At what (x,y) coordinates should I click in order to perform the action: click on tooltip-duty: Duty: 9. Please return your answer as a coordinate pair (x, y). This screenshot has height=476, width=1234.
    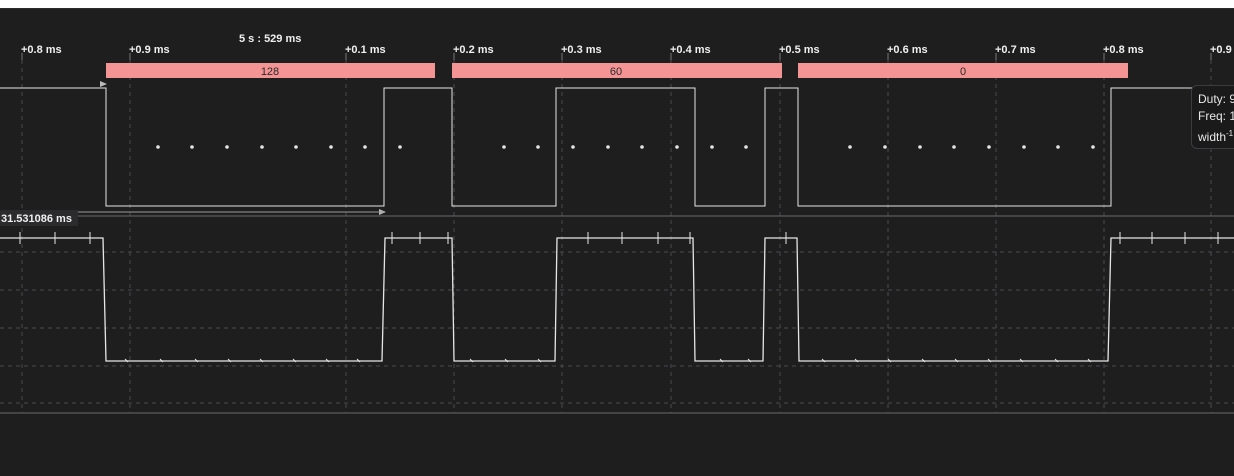
    Looking at the image, I should click on (1216, 99).